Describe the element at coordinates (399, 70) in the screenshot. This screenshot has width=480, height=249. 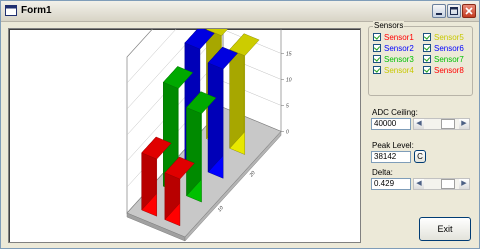
I see `sensor4-label: Sensor4` at that location.